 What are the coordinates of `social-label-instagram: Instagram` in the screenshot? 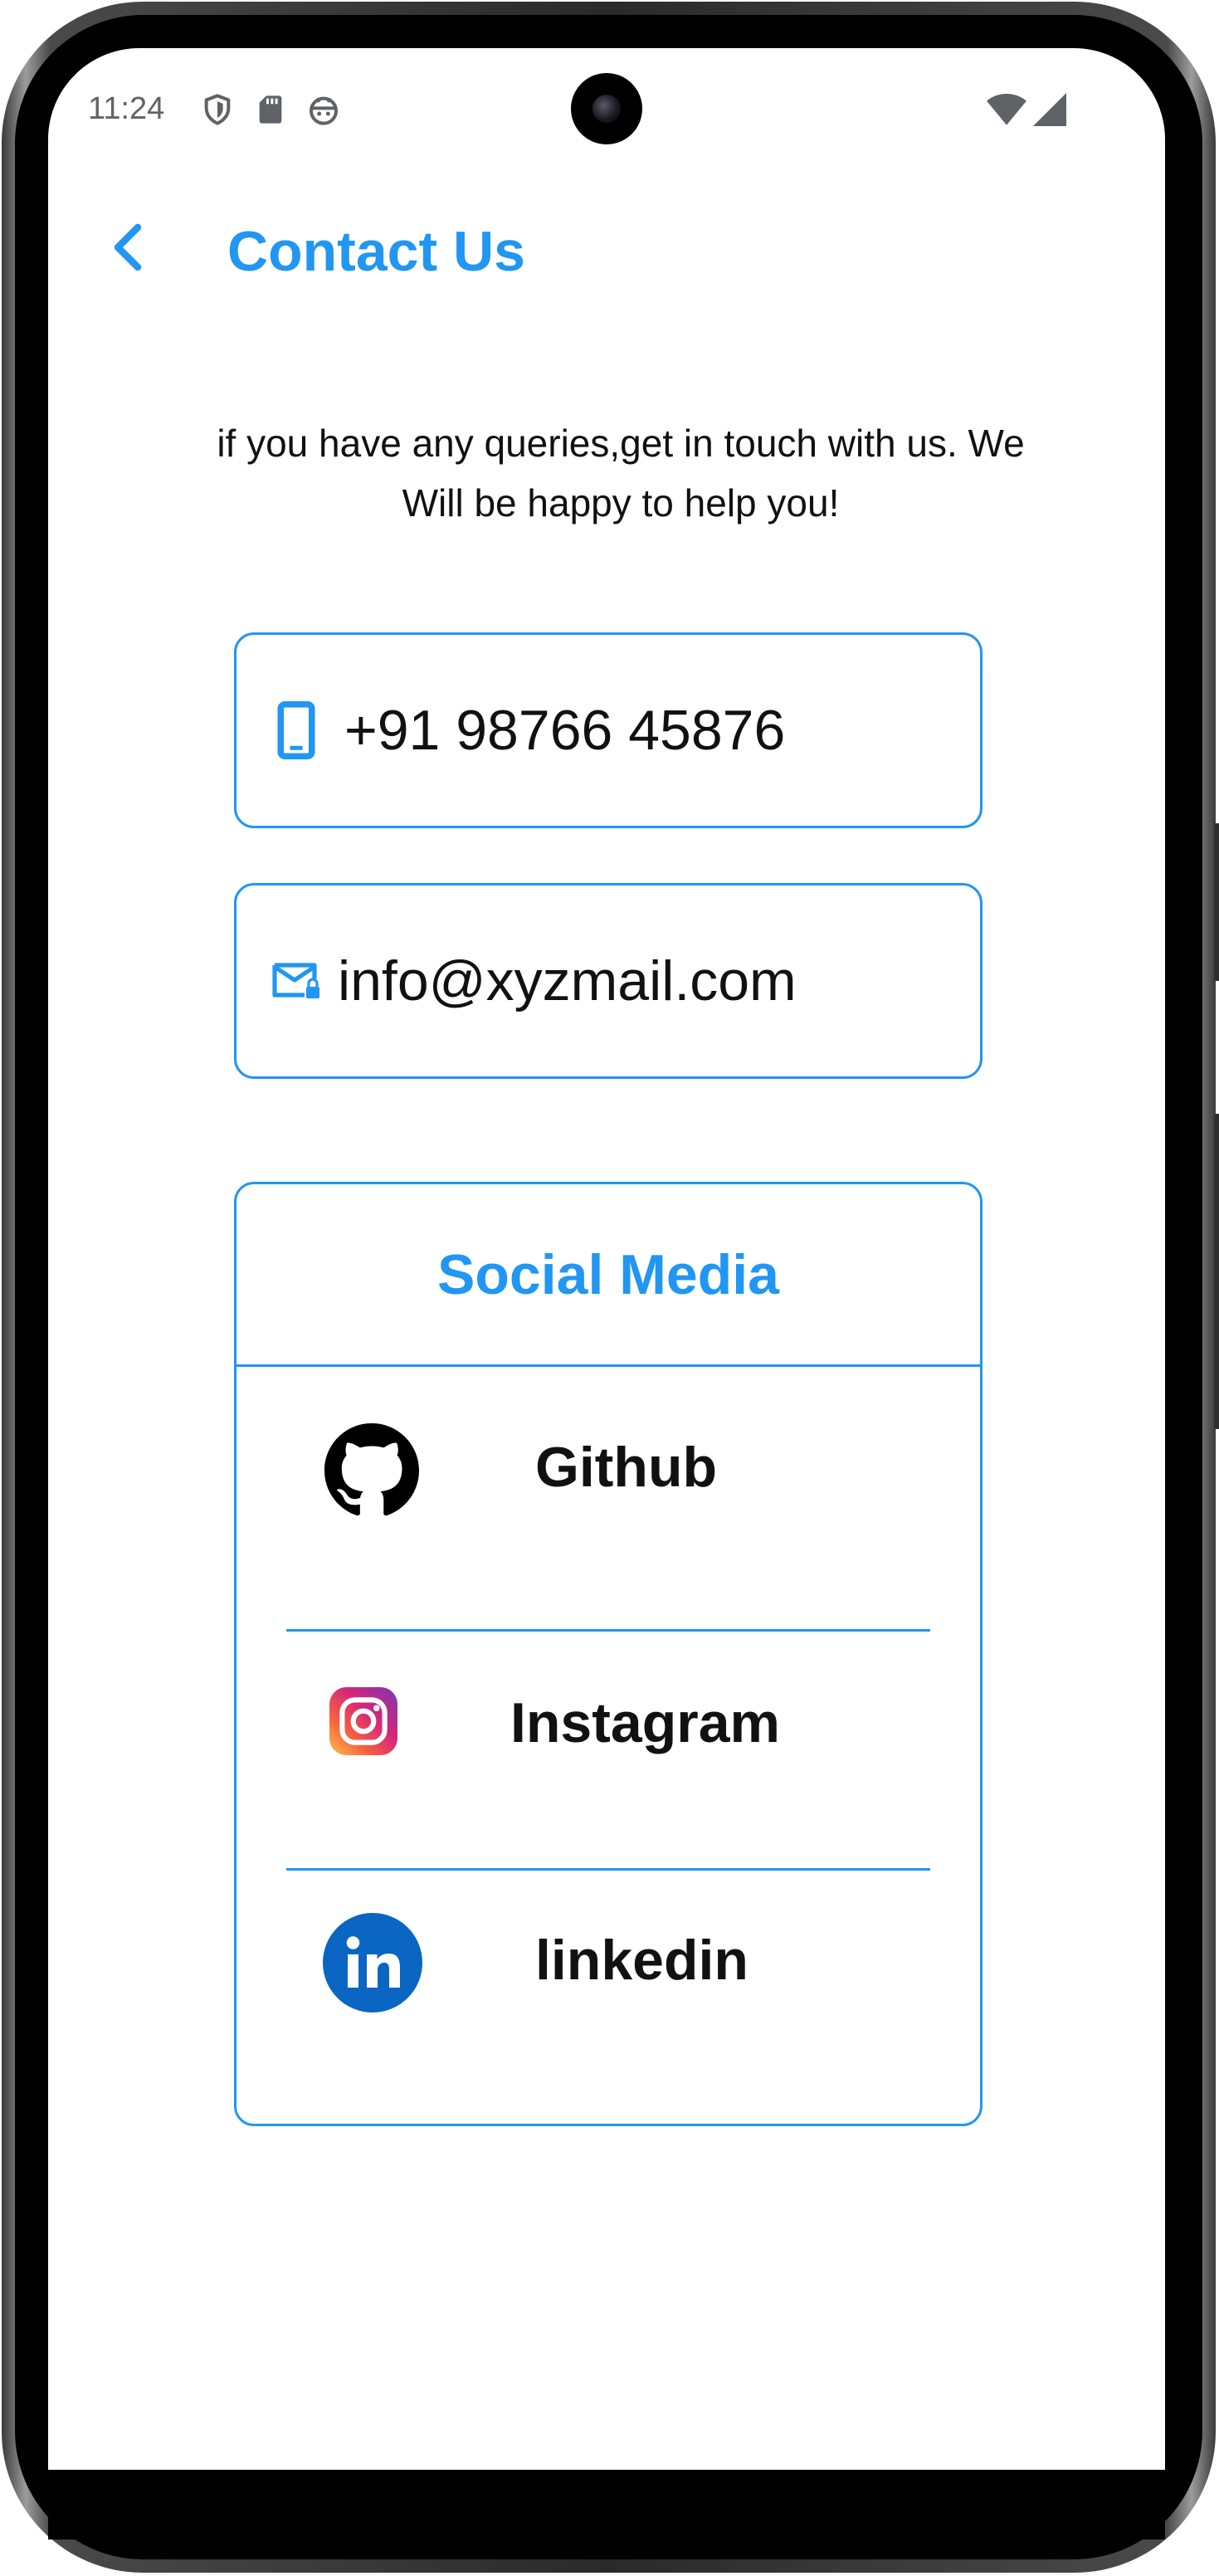 It's located at (645, 1722).